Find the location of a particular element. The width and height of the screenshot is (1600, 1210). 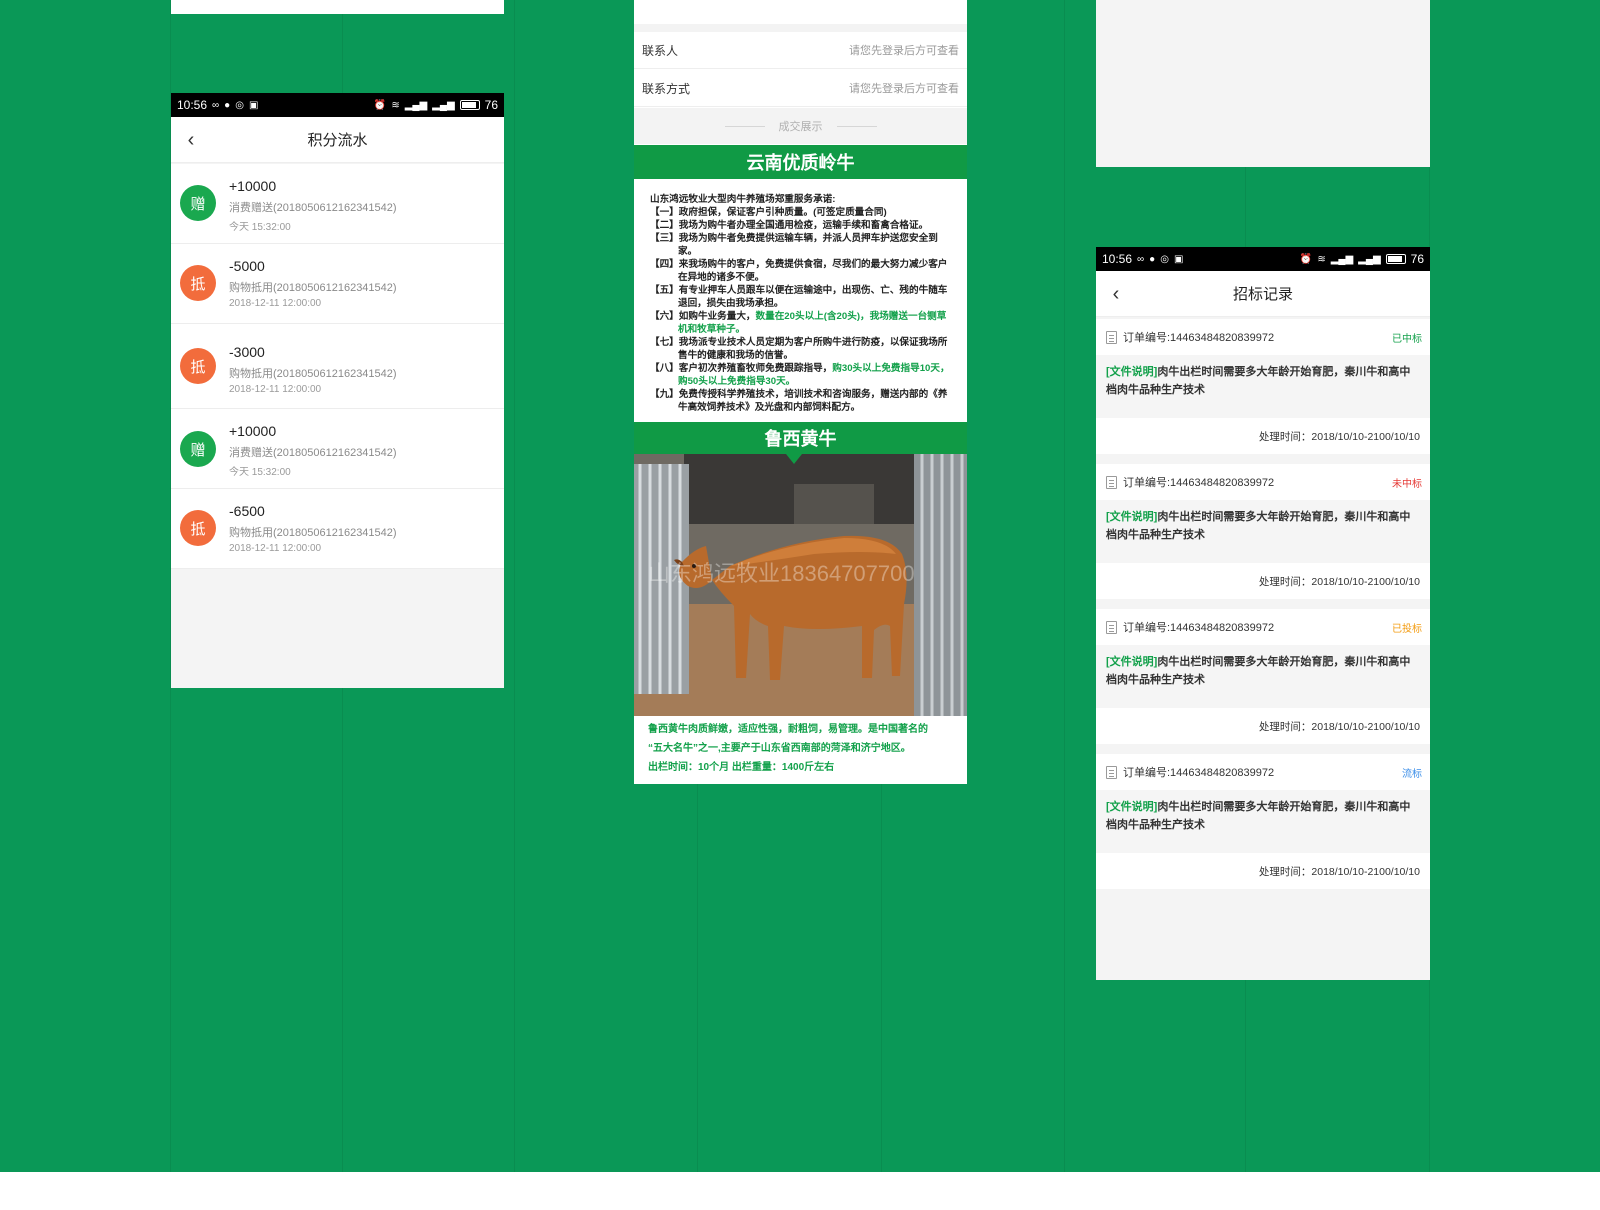

contact-method-value: 请您先登录后方可查看 is located at coordinates (904, 89).